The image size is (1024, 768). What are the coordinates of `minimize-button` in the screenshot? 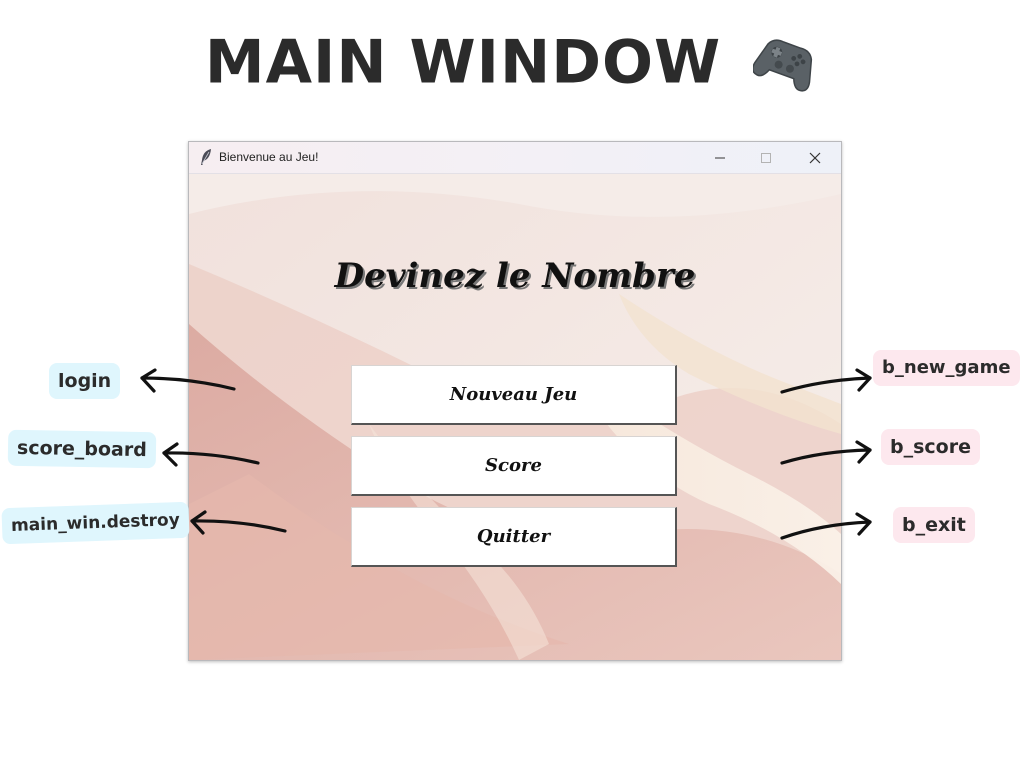 It's located at (720, 157).